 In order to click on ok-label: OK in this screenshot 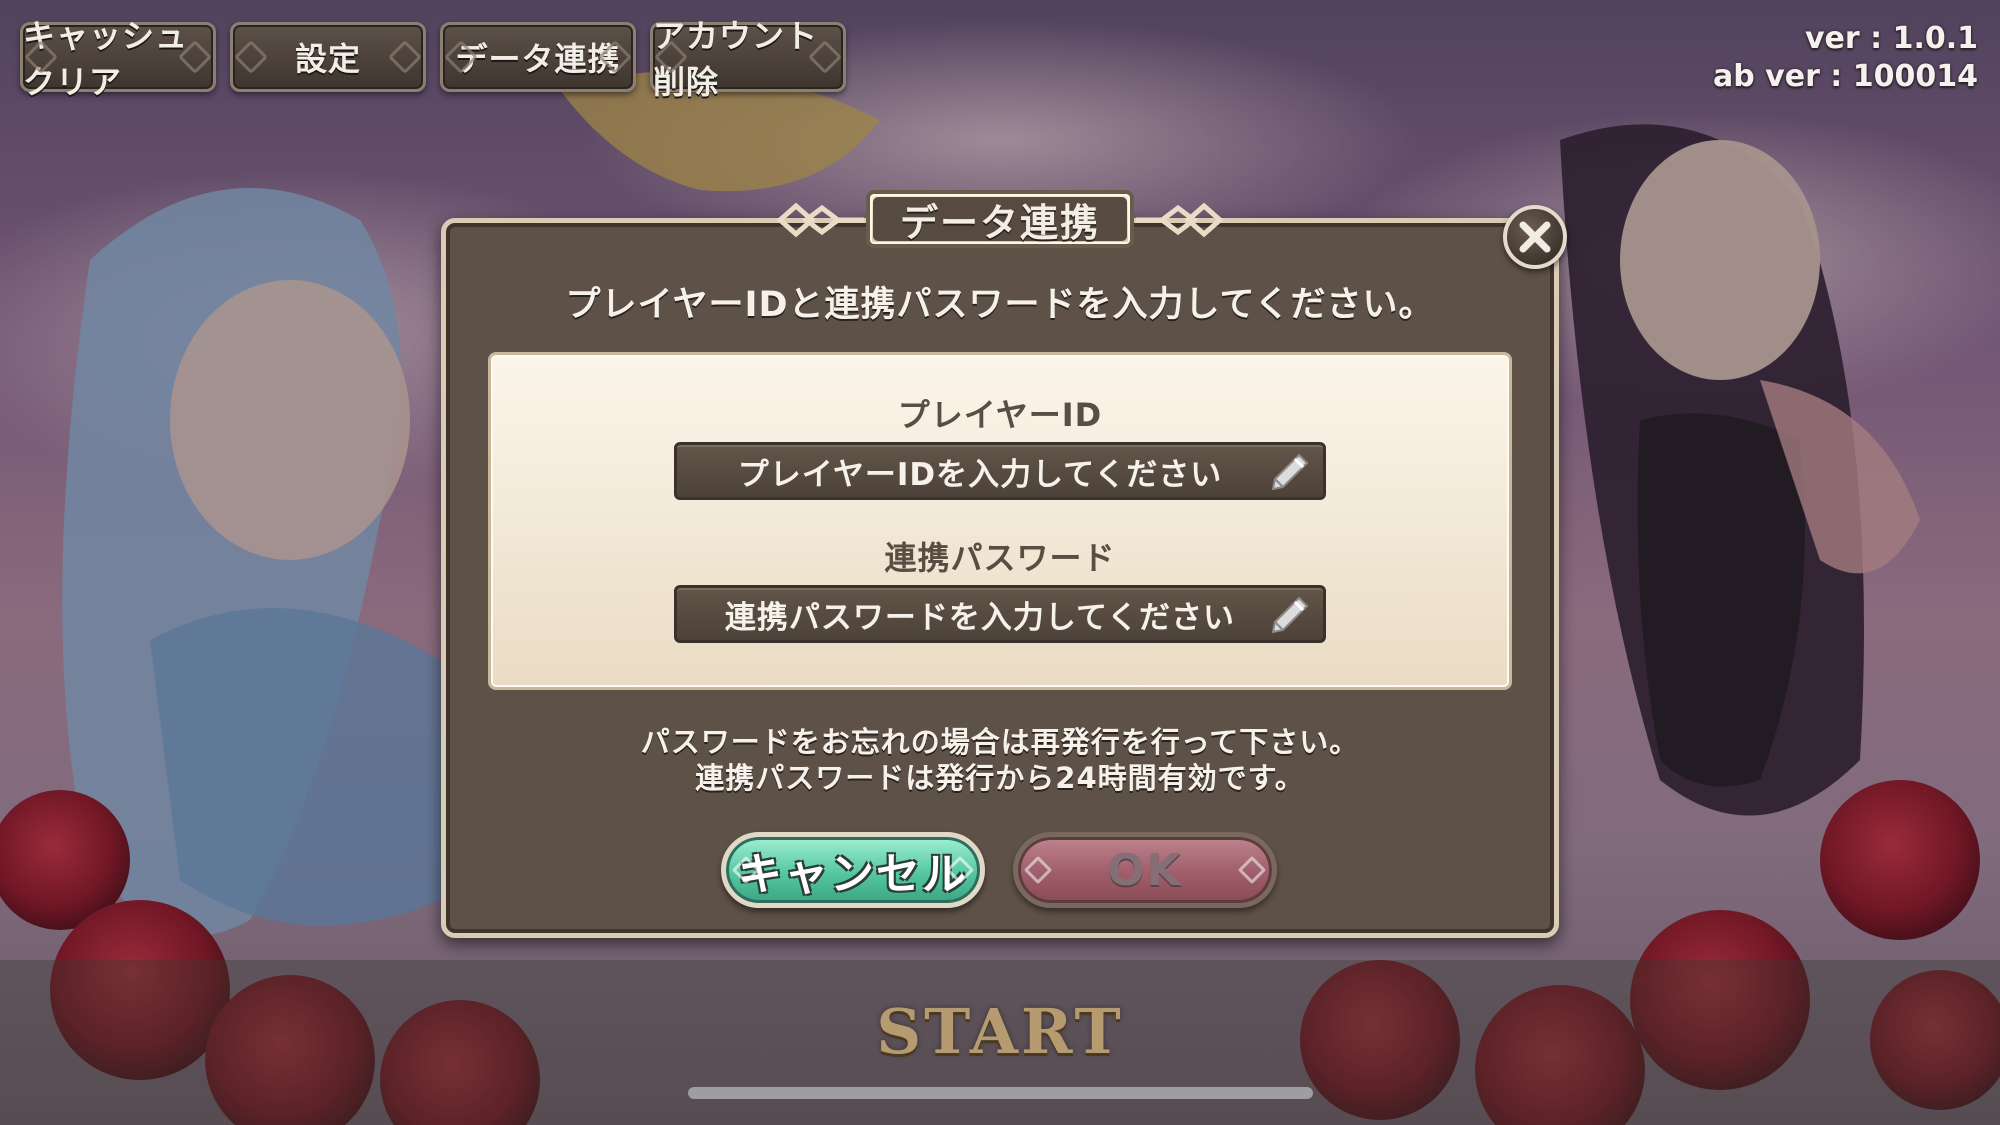, I will do `click(1145, 870)`.